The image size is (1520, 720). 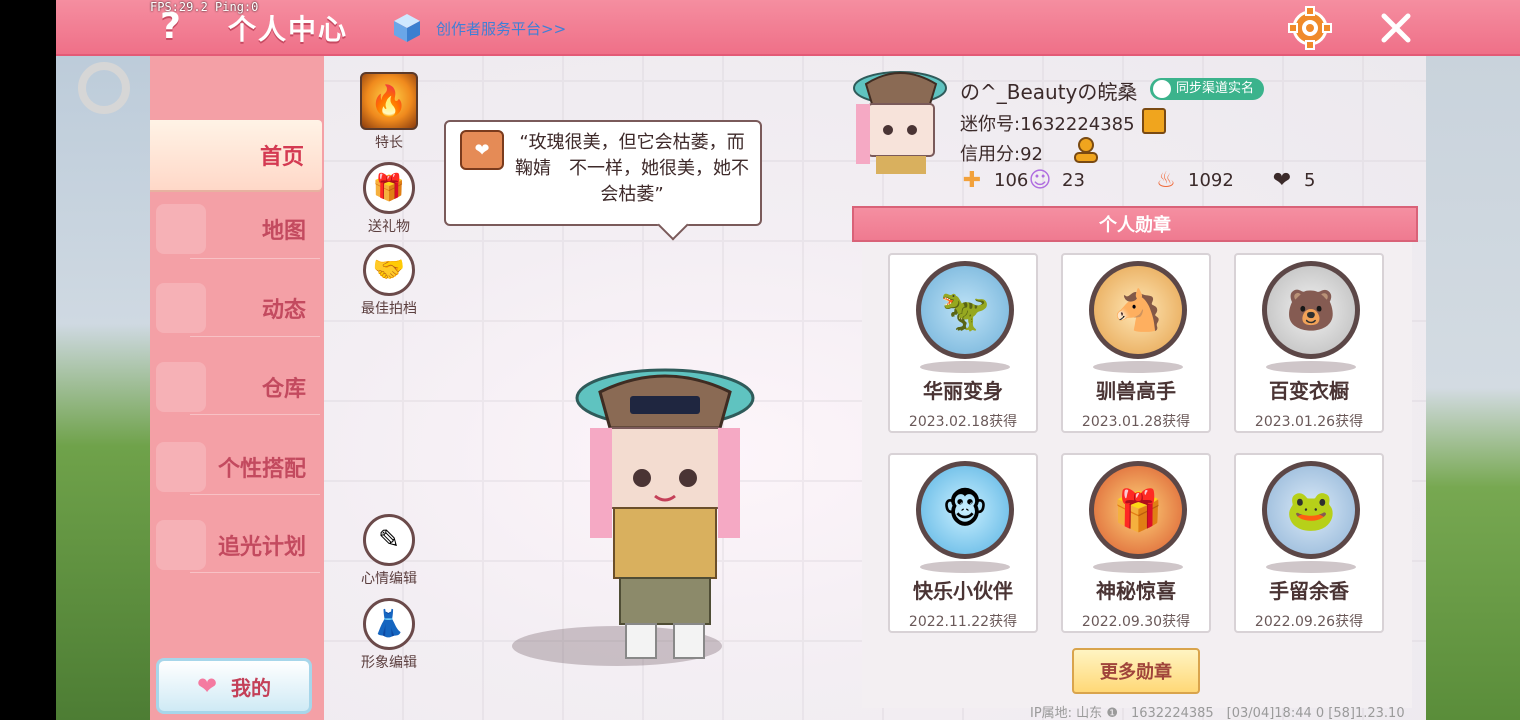 I want to click on avatar-character, so click(x=675, y=518).